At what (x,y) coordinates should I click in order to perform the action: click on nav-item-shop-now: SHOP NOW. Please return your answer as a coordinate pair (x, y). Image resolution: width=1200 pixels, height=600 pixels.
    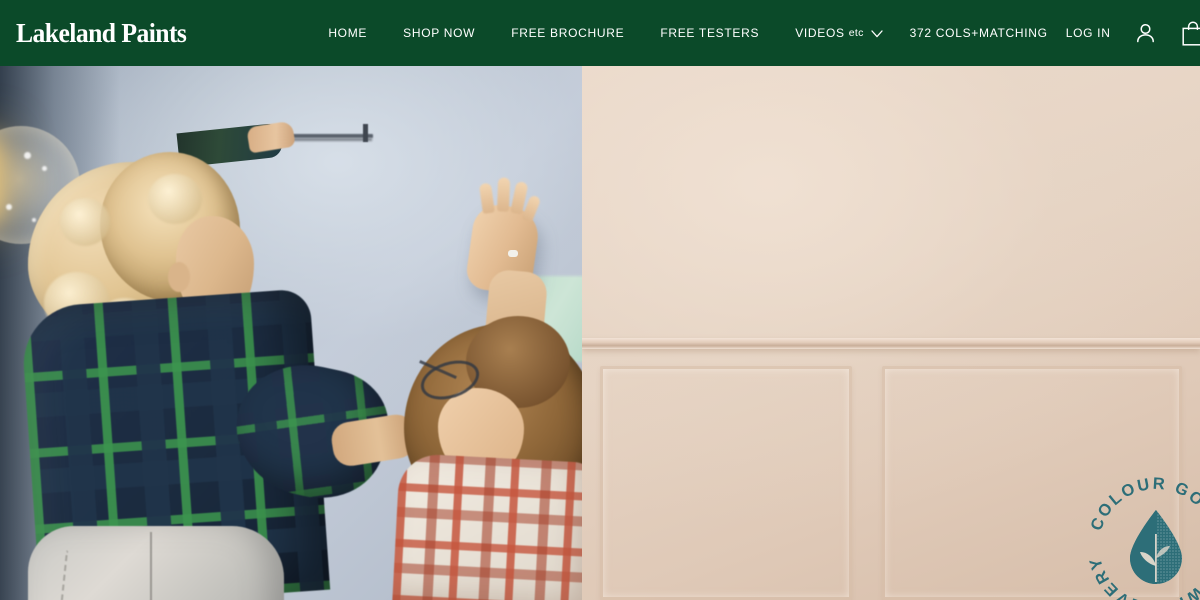
    Looking at the image, I should click on (439, 33).